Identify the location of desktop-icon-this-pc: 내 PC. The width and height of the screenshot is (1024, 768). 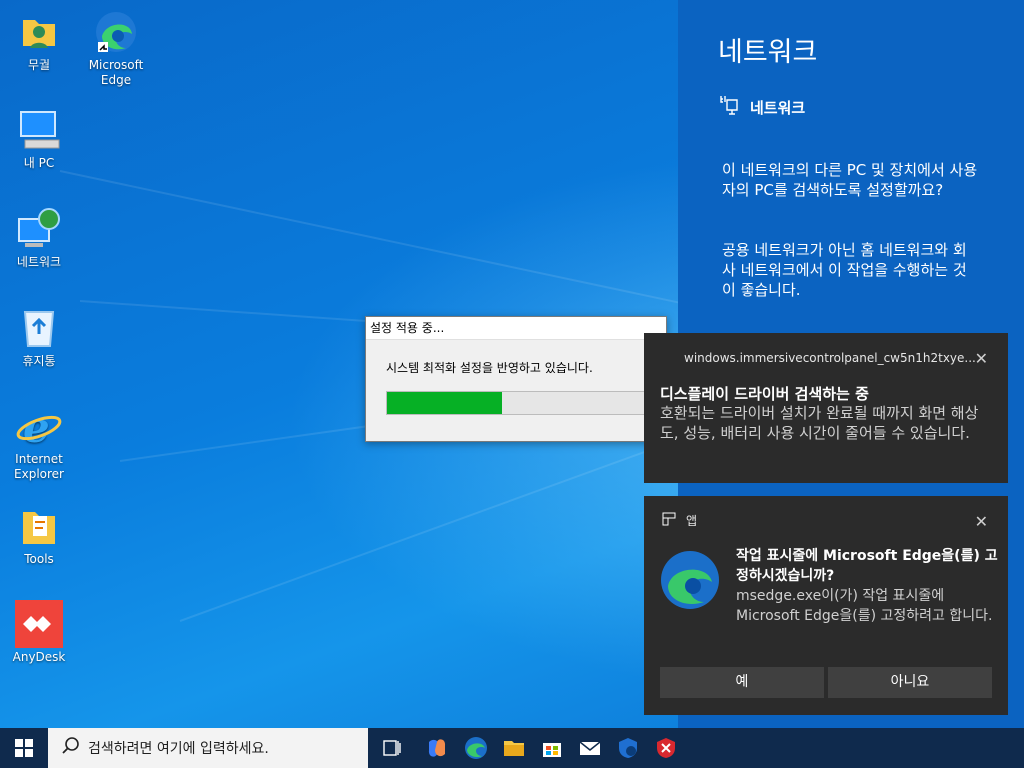
(39, 138).